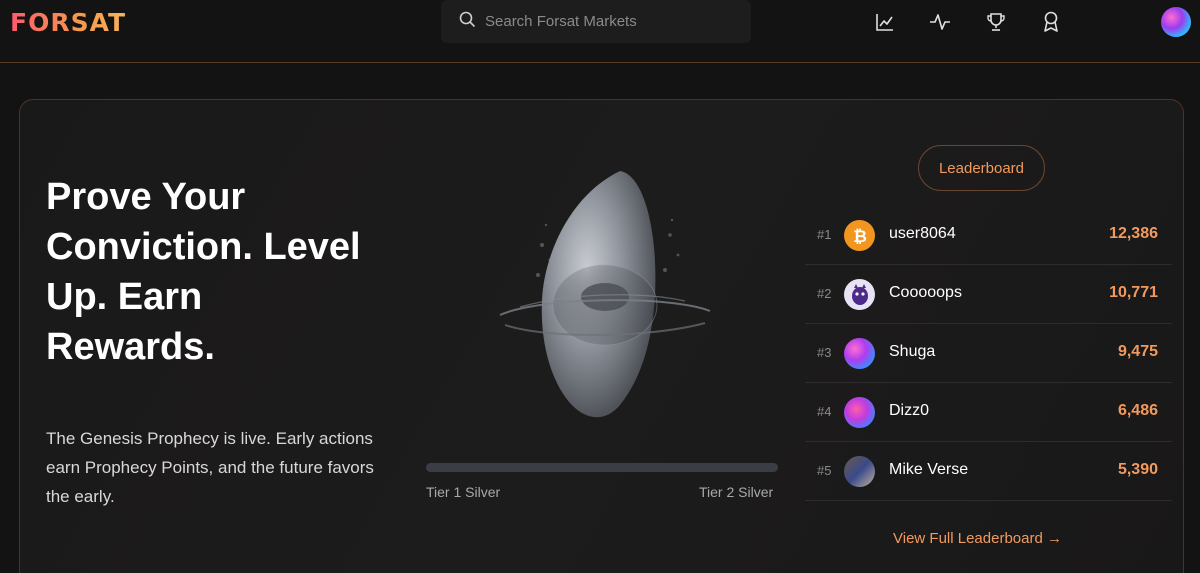 This screenshot has width=1200, height=573. Describe the element at coordinates (602, 467) in the screenshot. I see `tier-progress-bar` at that location.